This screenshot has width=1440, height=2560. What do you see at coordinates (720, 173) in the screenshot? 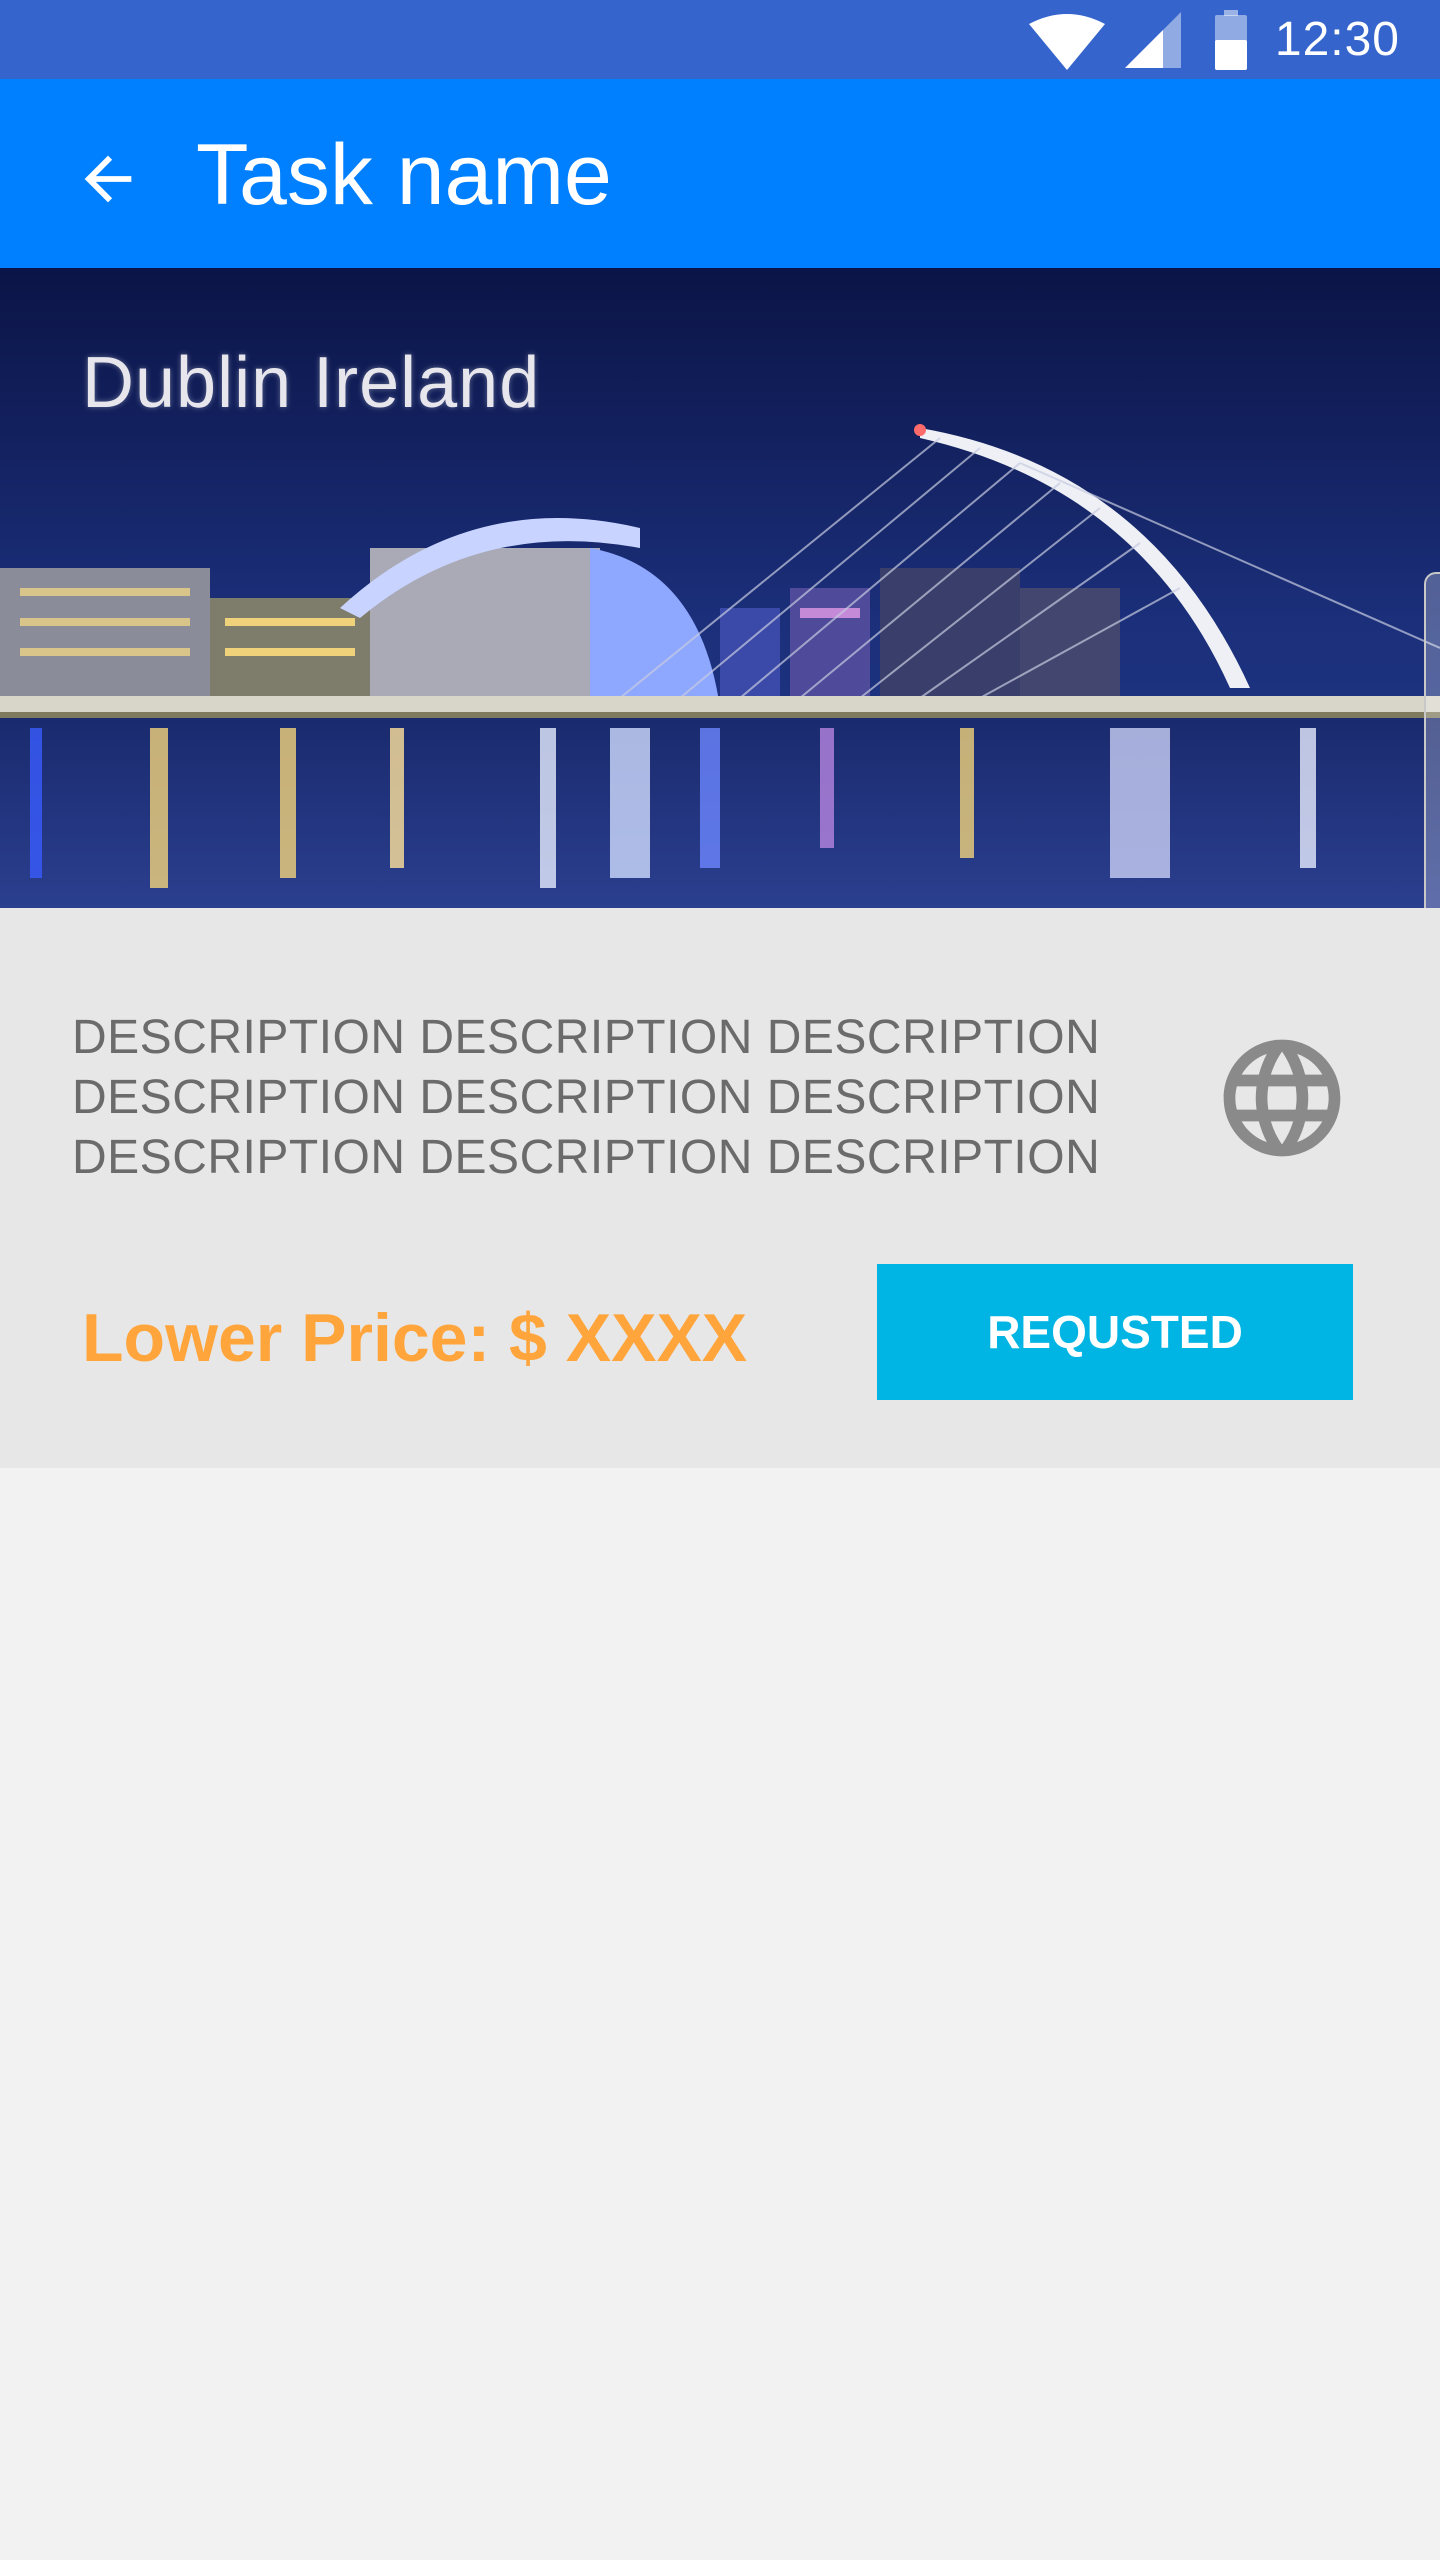
I see `app-bar: Task name` at bounding box center [720, 173].